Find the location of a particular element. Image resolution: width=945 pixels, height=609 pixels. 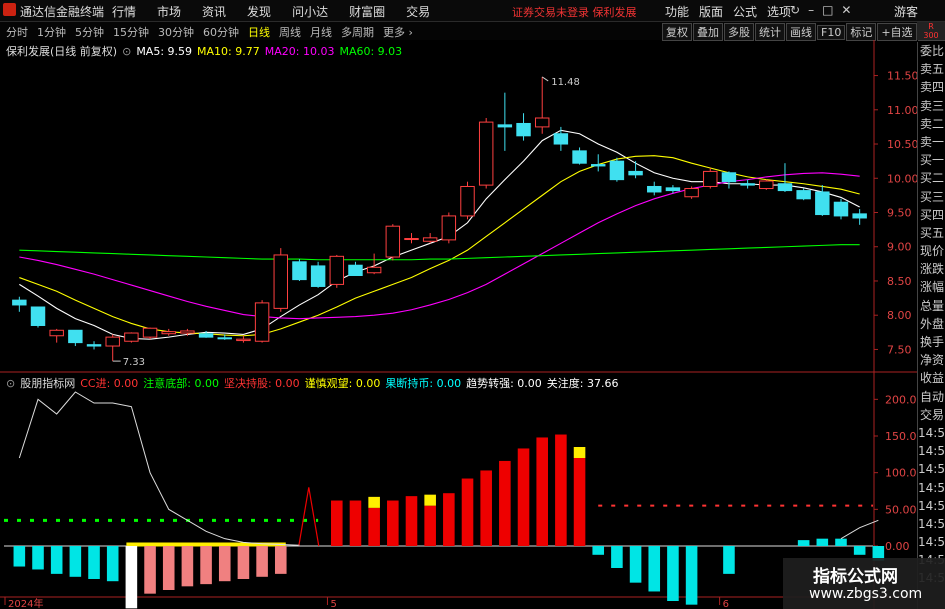

side-panel-item-22: 14:56 is located at coordinates (931, 451).